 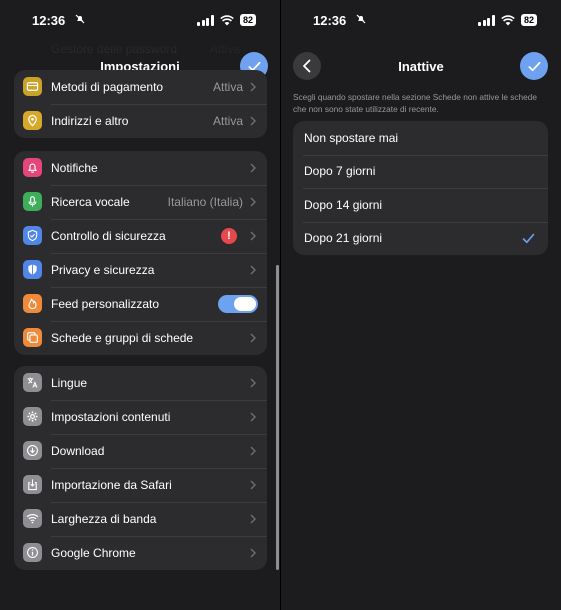 I want to click on option-14-days: Dopo 14 giorni, so click(x=420, y=205).